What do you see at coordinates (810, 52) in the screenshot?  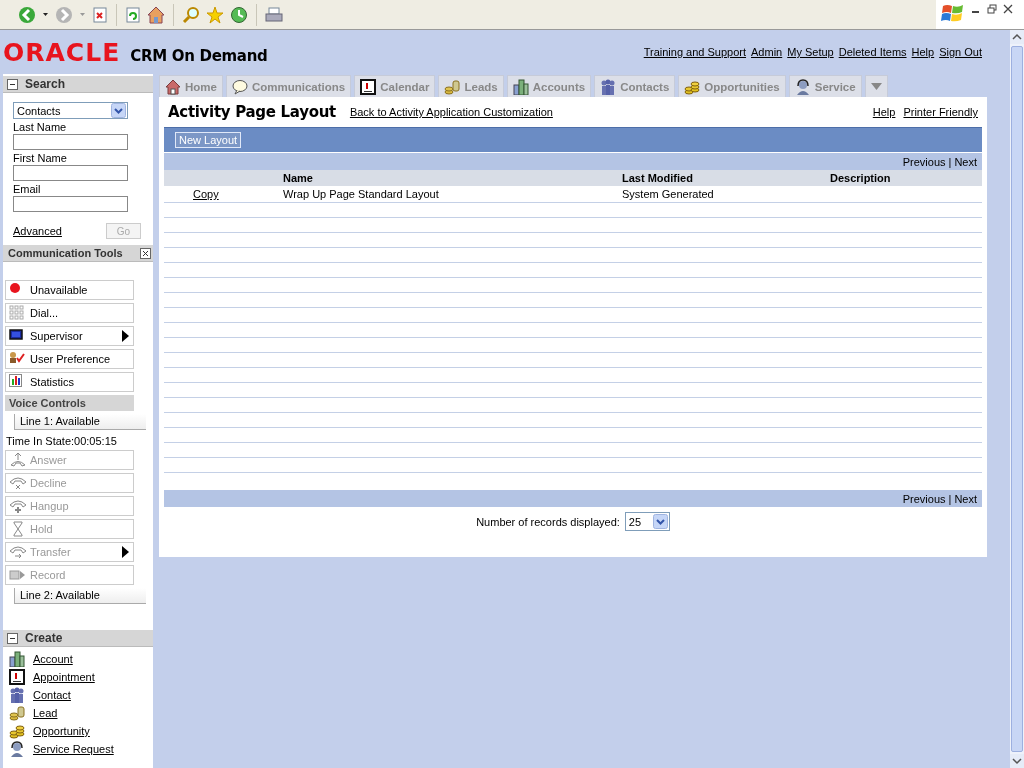 I see `header-link: My Setup` at bounding box center [810, 52].